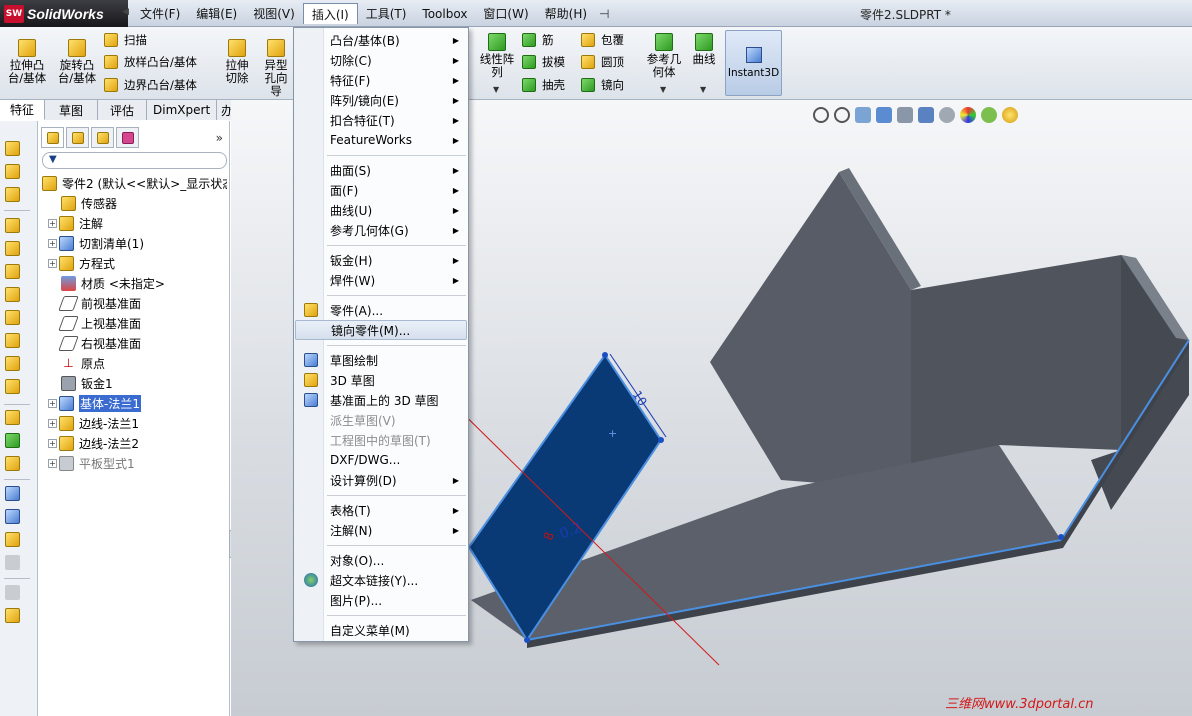 Image resolution: width=1192 pixels, height=716 pixels. What do you see at coordinates (381, 280) in the screenshot?
I see `menu-item-weldments: 焊件(W) ▶` at bounding box center [381, 280].